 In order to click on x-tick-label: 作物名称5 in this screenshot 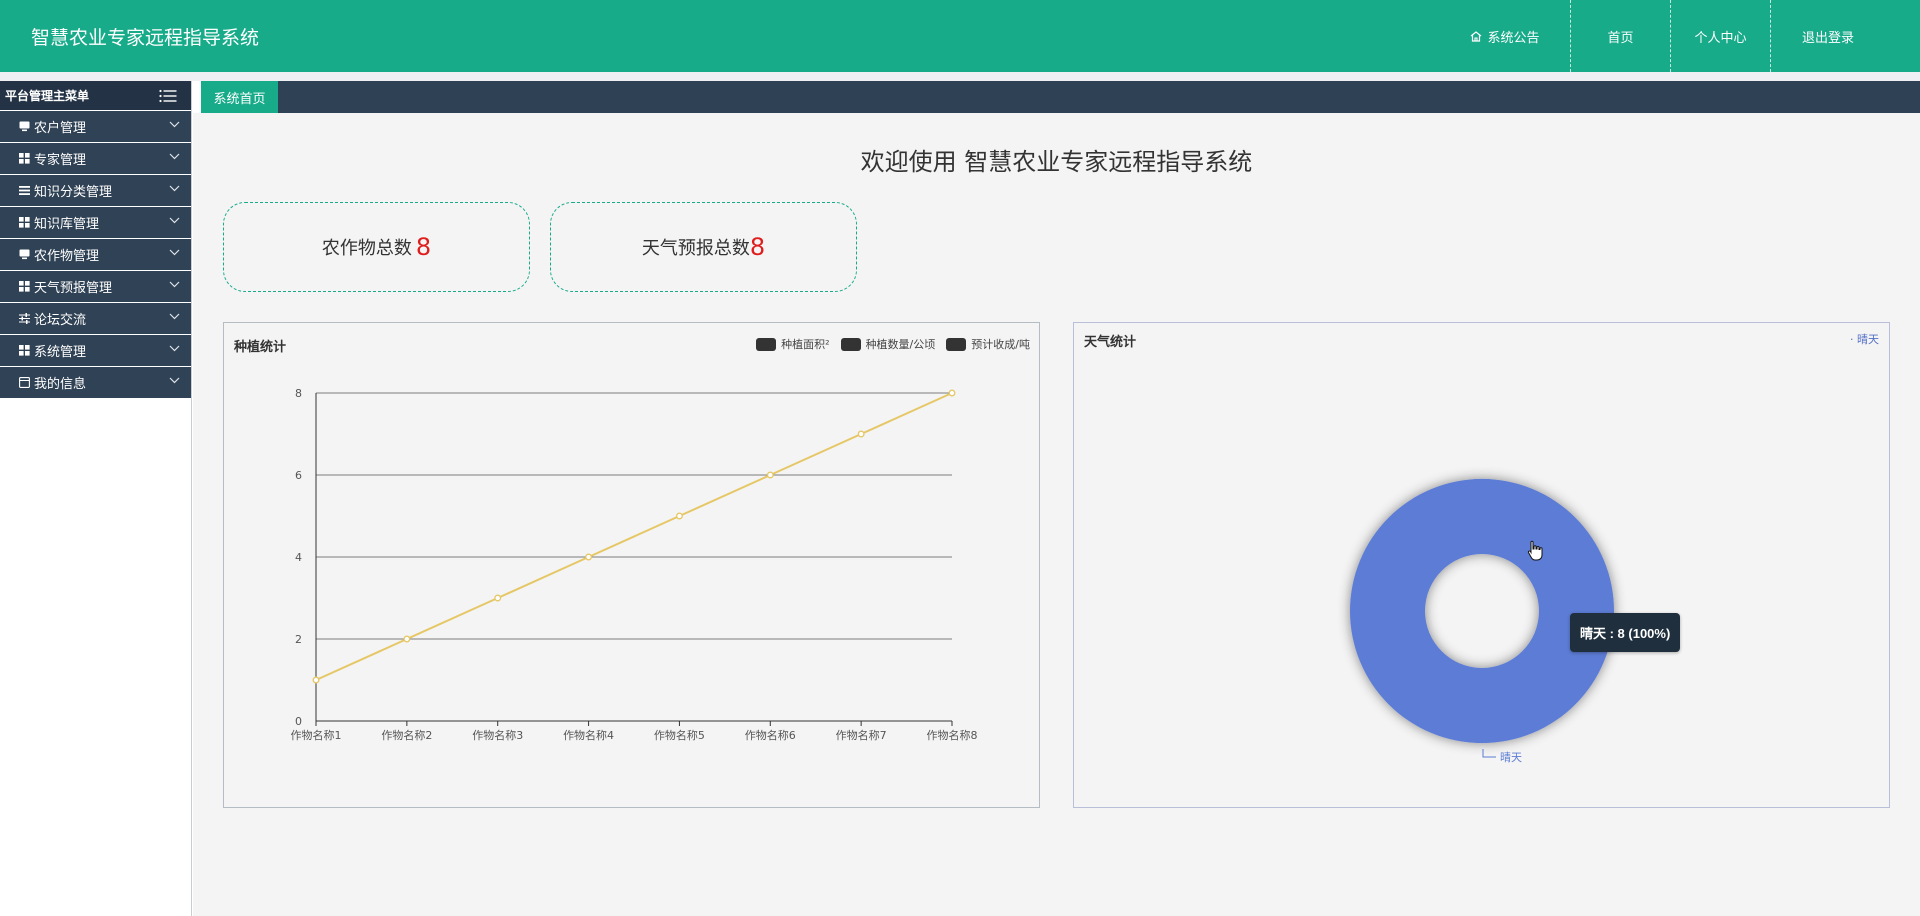, I will do `click(679, 735)`.